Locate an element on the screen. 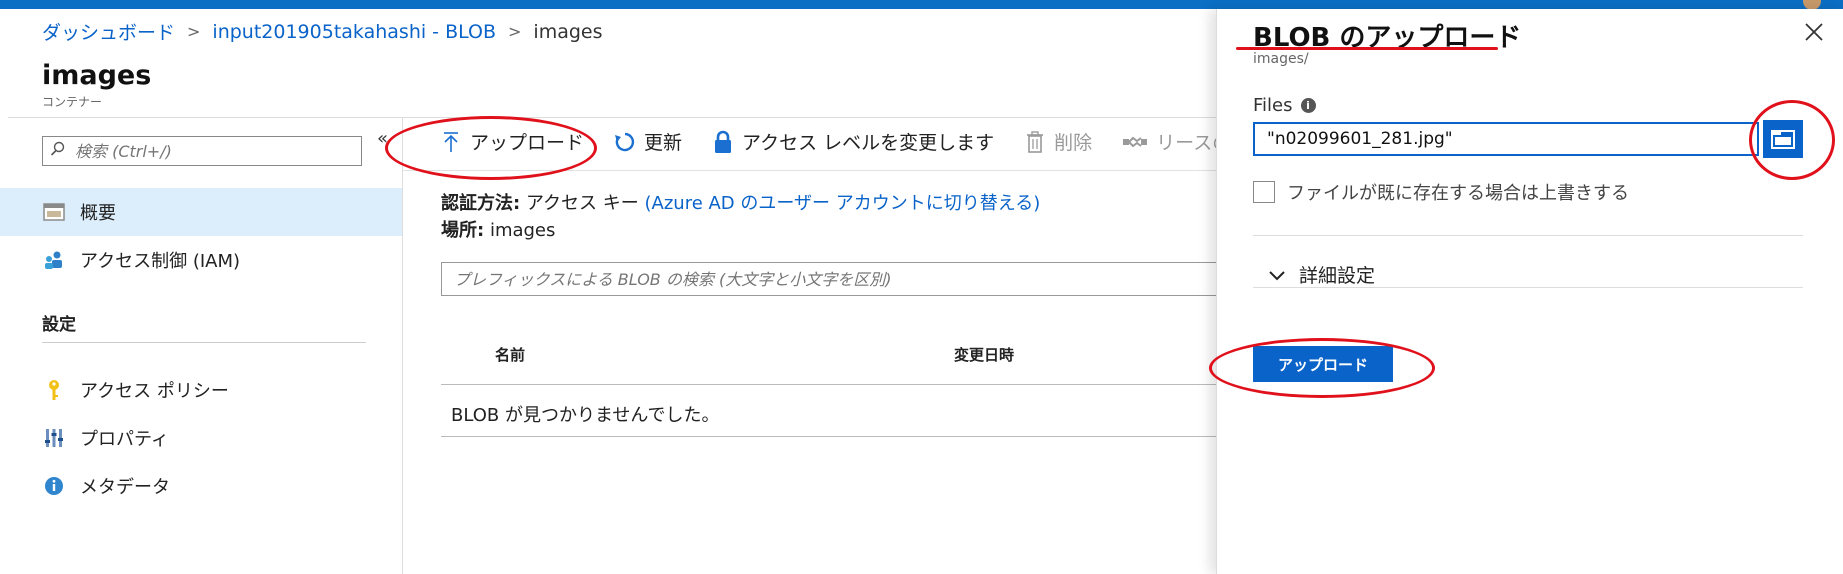 The width and height of the screenshot is (1843, 574). blade-title: BLOB のアップロード is located at coordinates (1387, 38).